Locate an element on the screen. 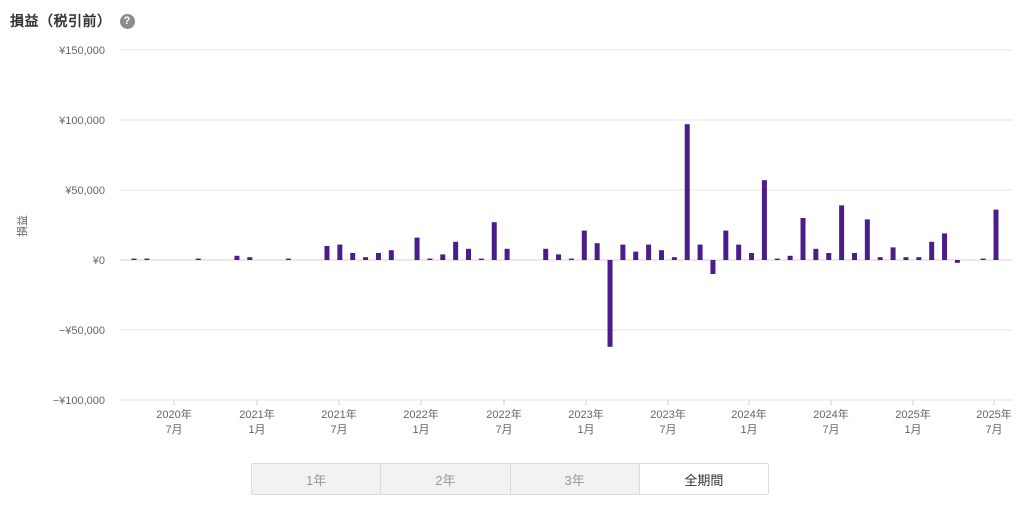  y-tick-label: ¥50,000 is located at coordinates (84, 191).